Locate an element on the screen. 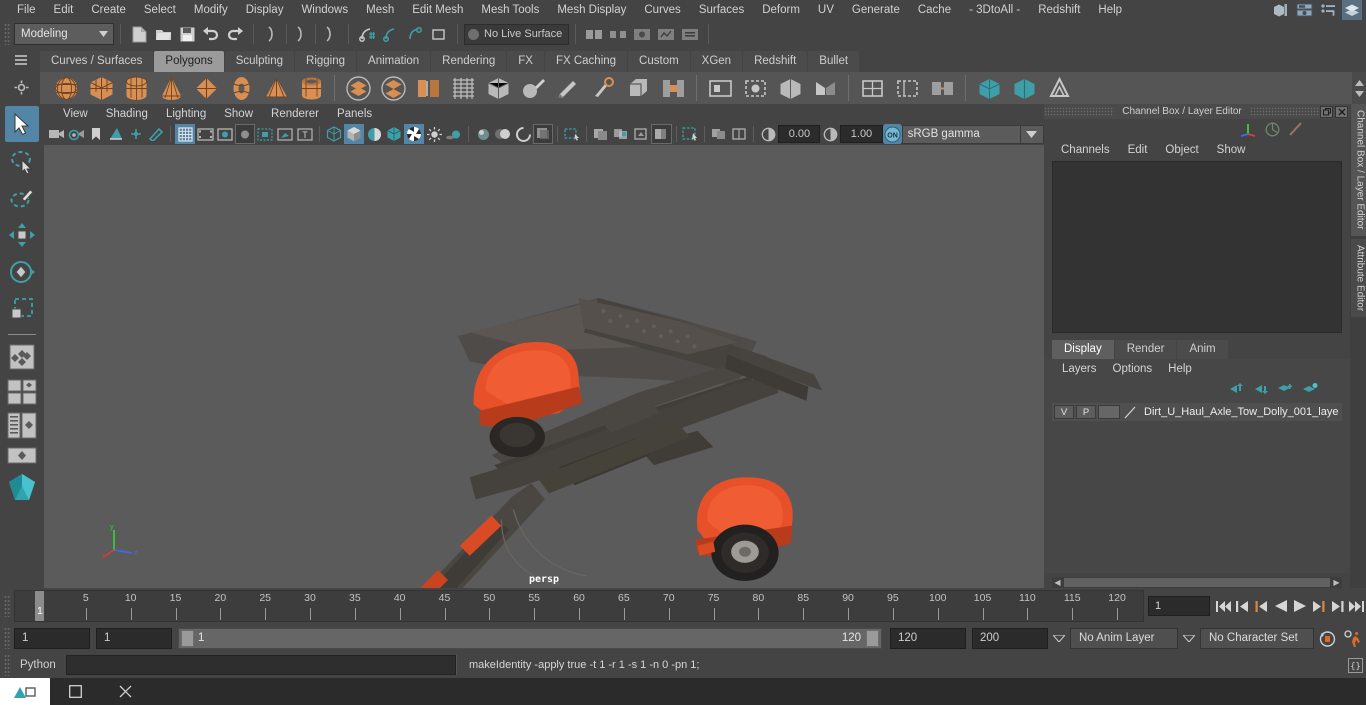 The width and height of the screenshot is (1366, 705). input-selection-icon is located at coordinates (594, 34).